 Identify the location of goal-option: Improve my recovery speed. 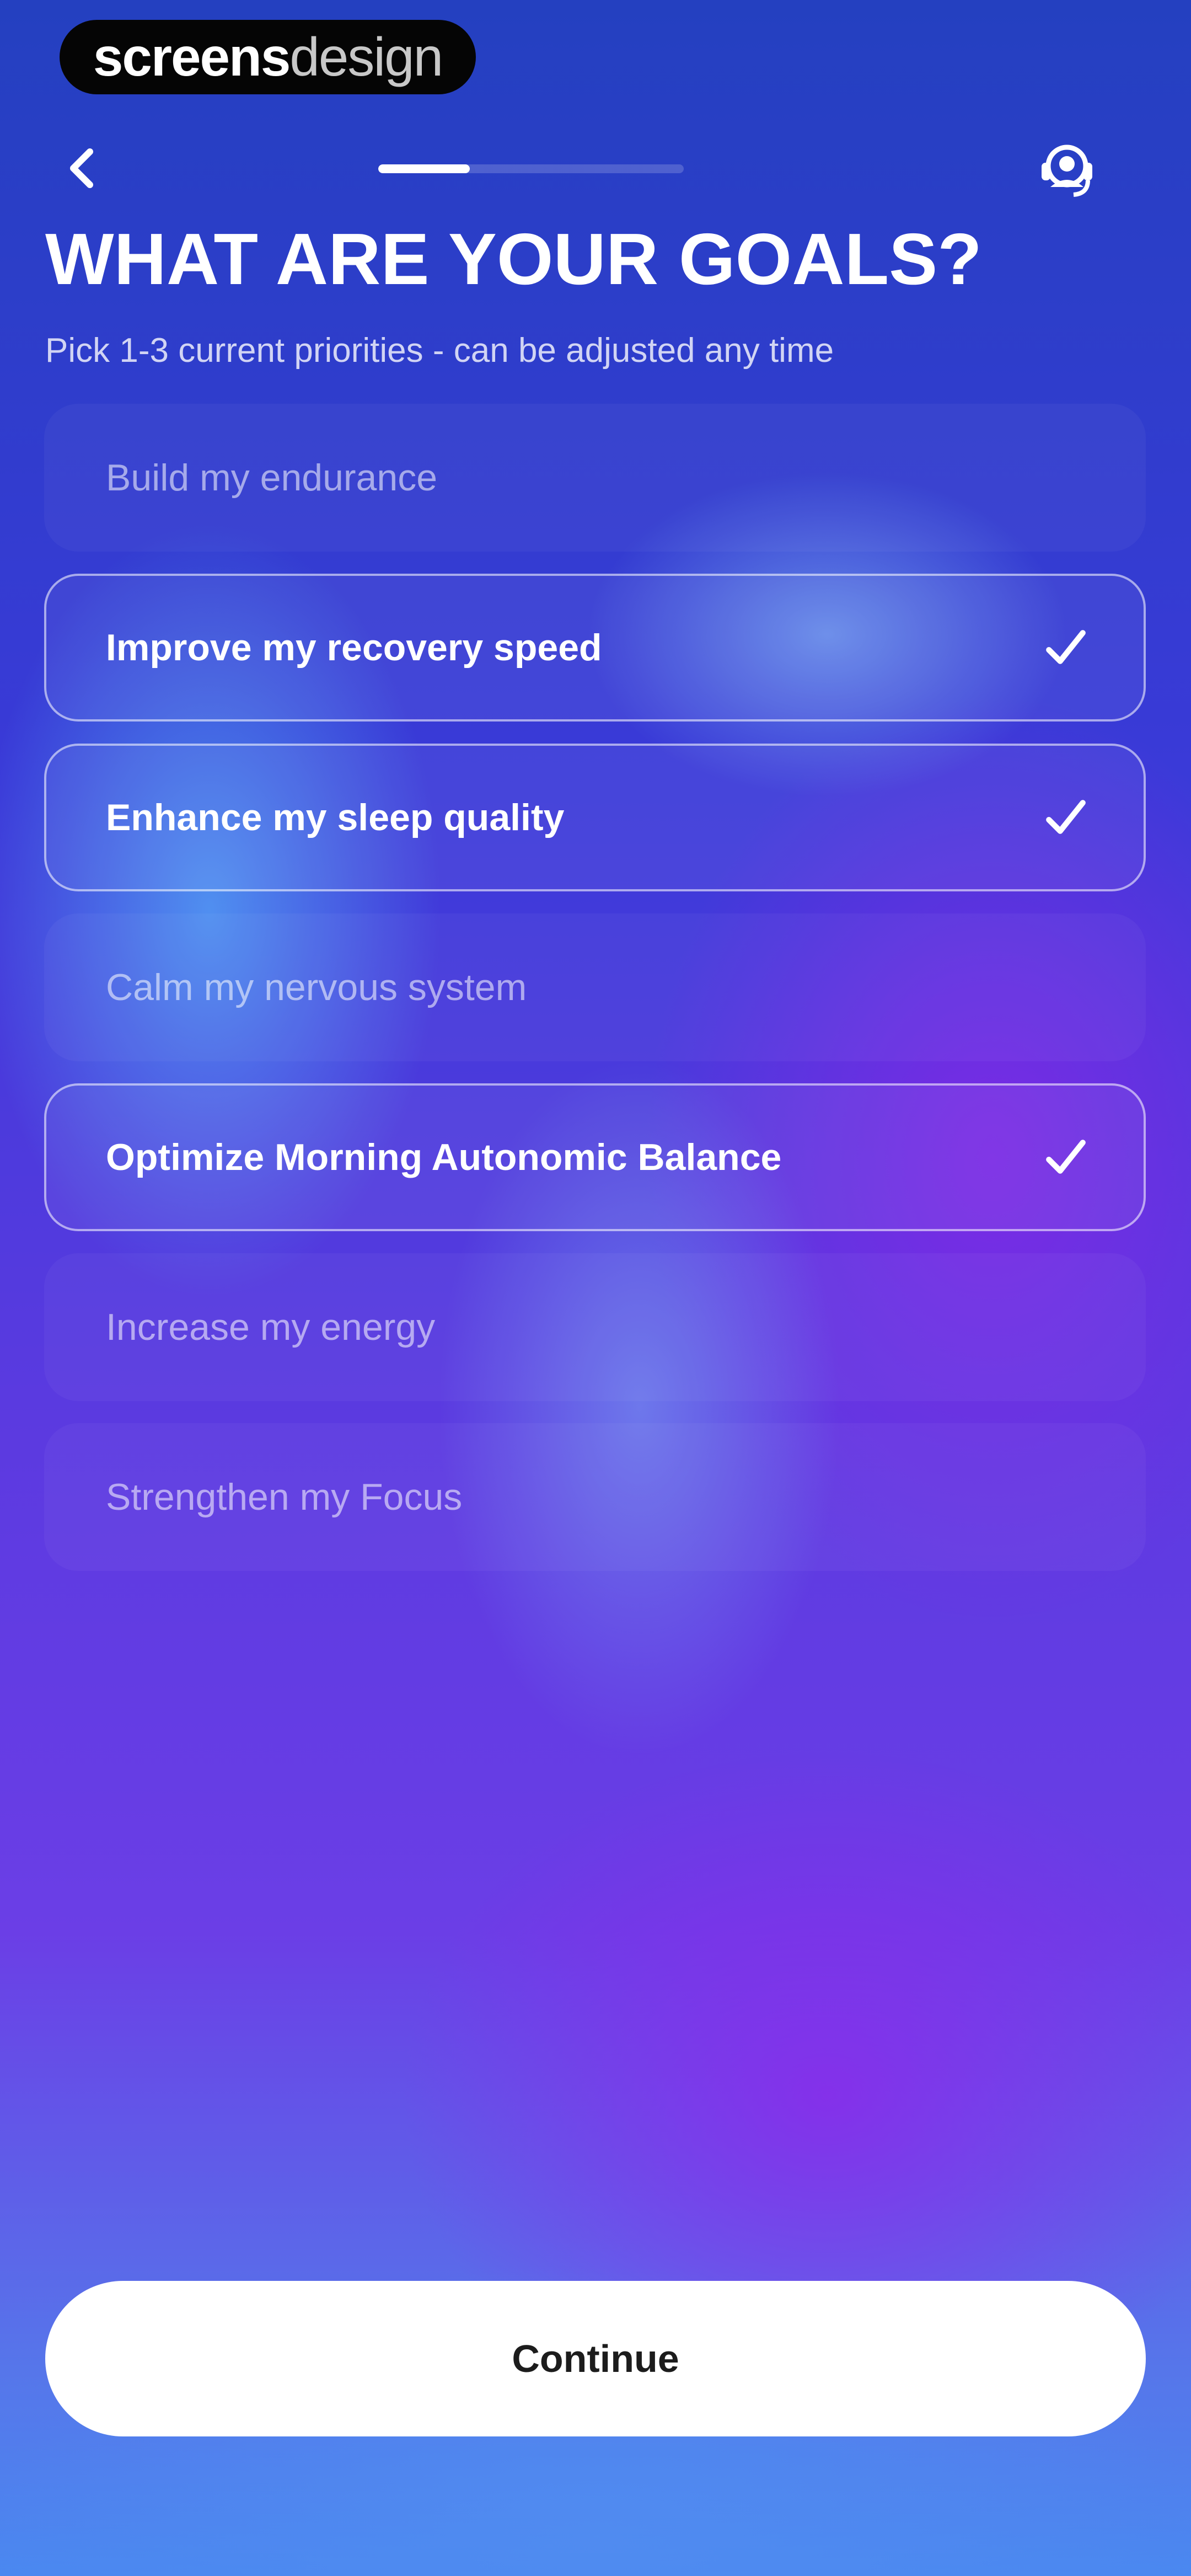
(595, 648).